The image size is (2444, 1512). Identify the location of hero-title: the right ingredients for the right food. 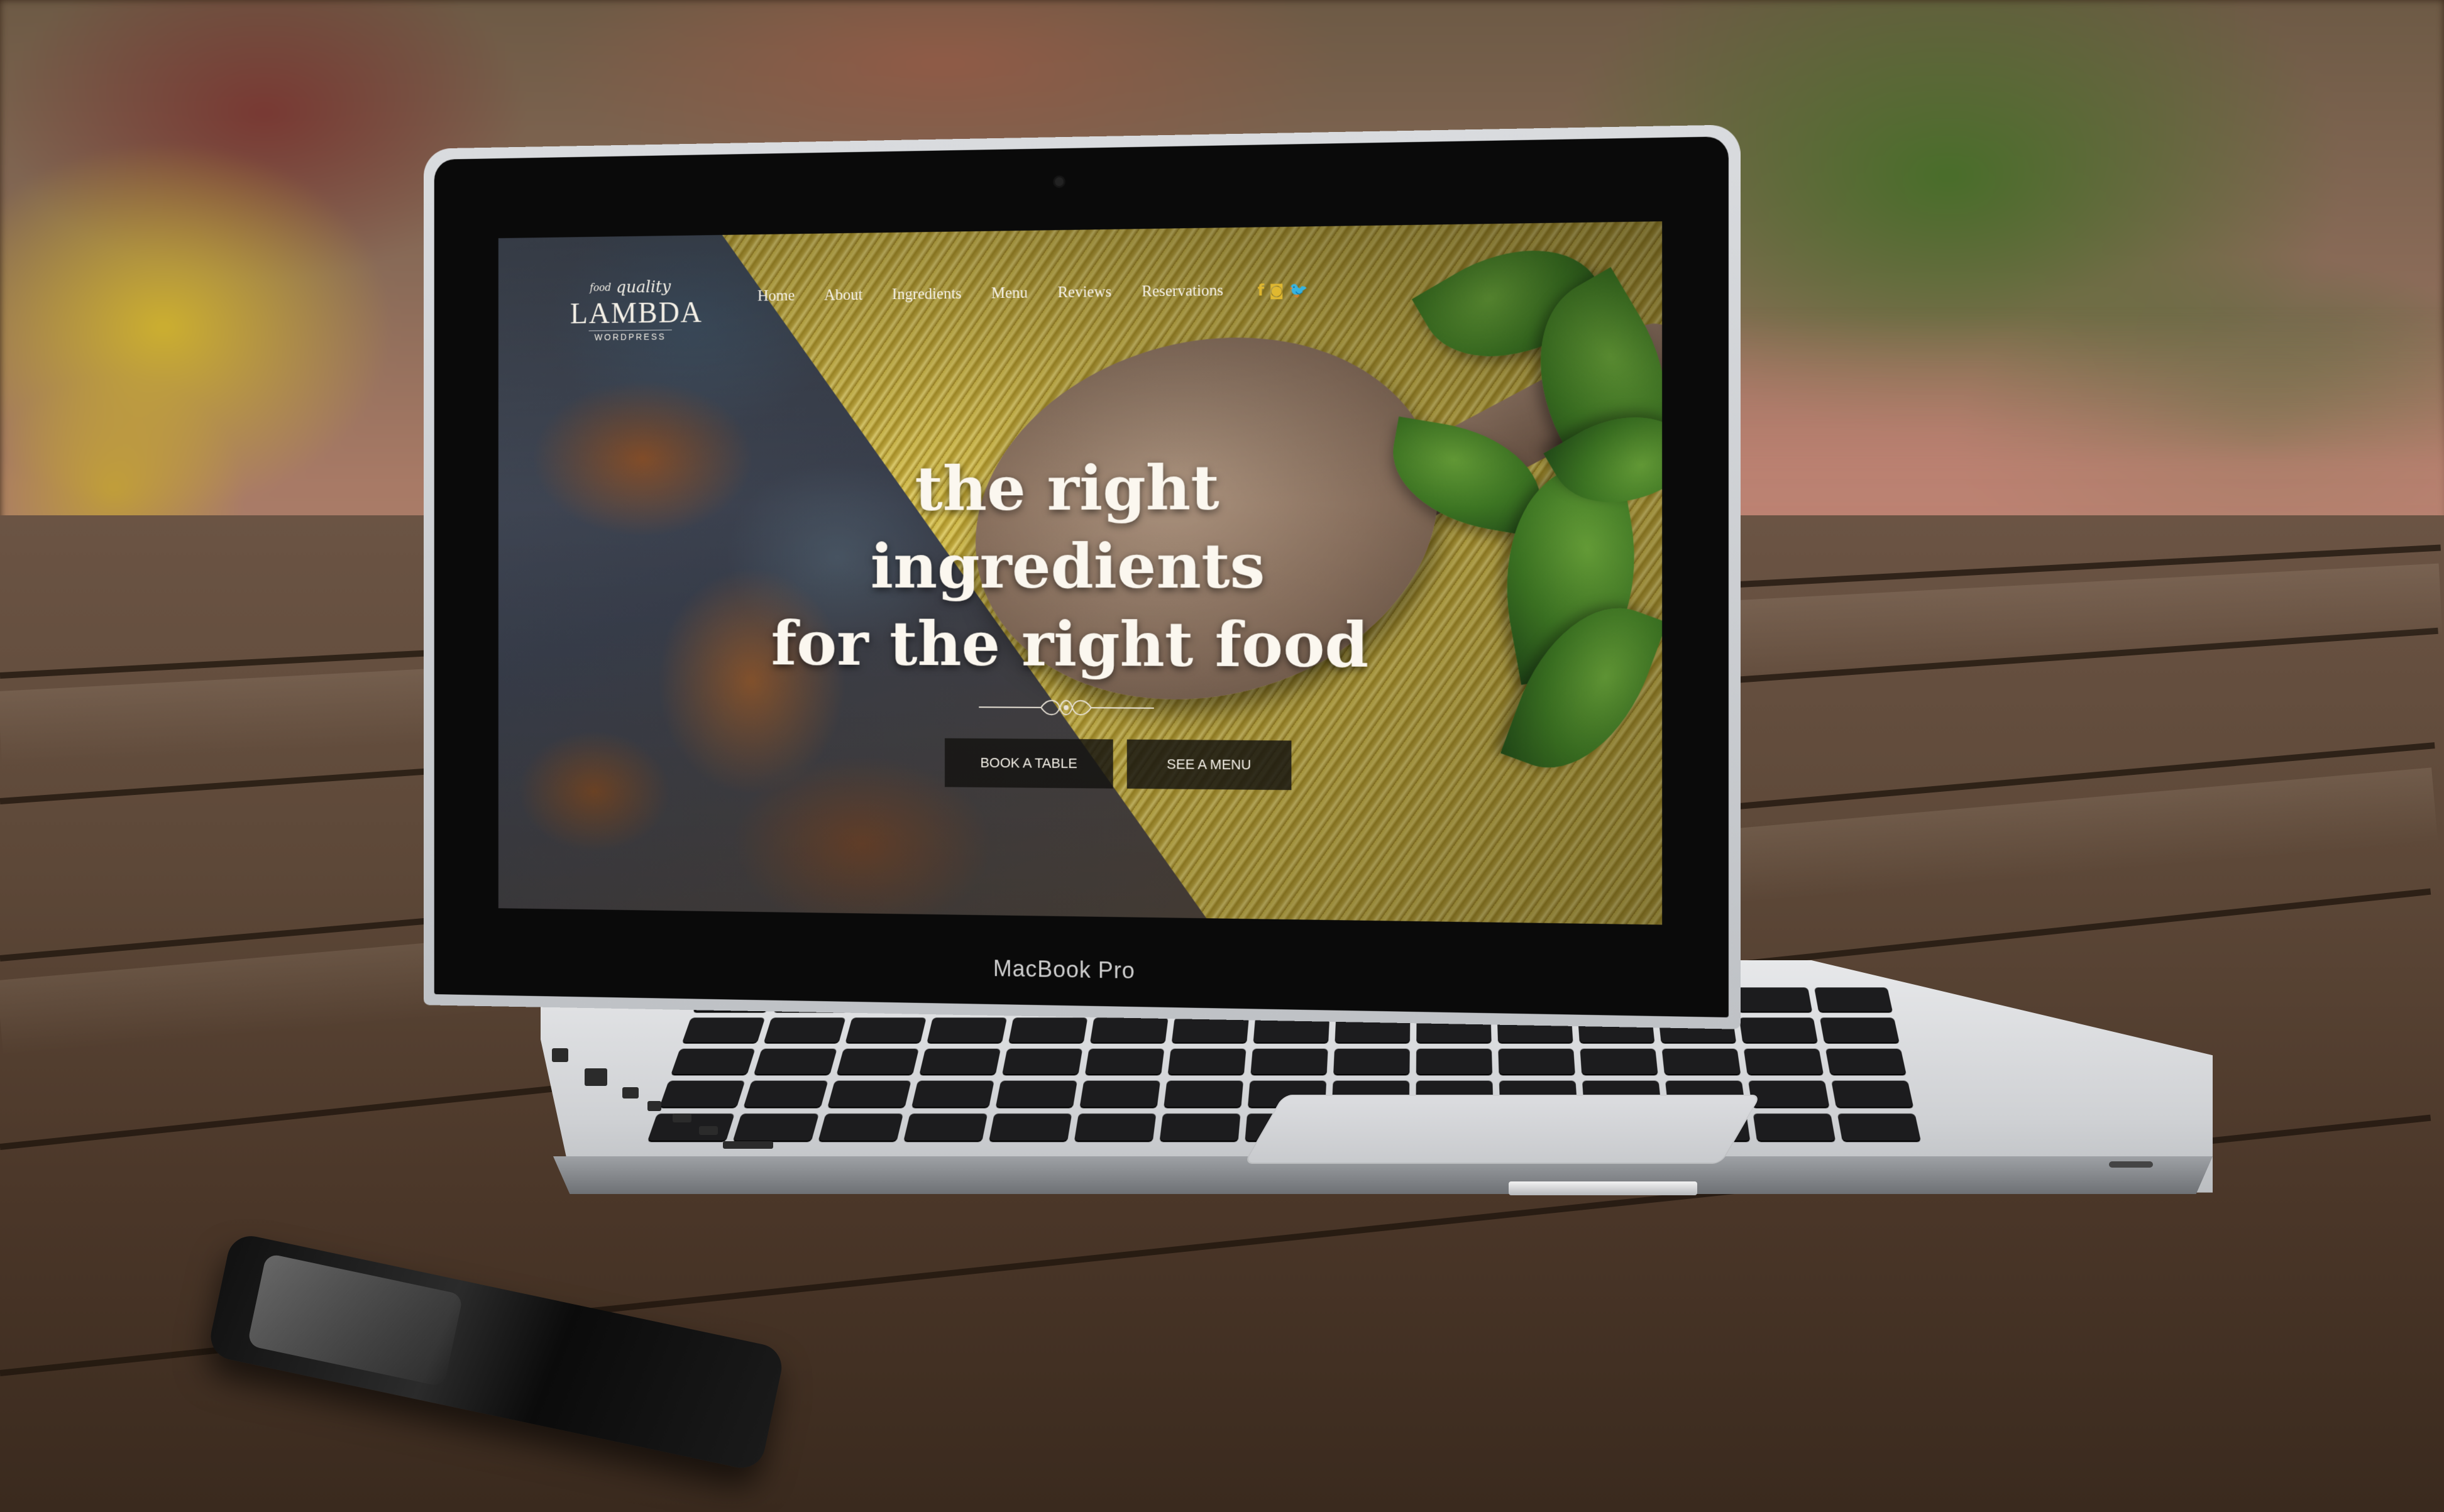
(1071, 566).